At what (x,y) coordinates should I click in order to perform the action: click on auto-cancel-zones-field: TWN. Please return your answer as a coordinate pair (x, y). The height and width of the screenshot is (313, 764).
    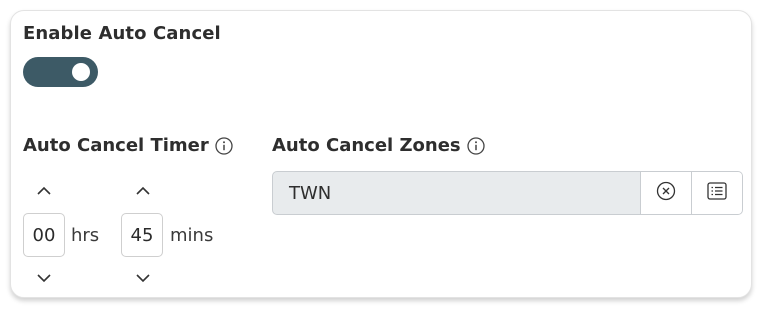
    Looking at the image, I should click on (507, 193).